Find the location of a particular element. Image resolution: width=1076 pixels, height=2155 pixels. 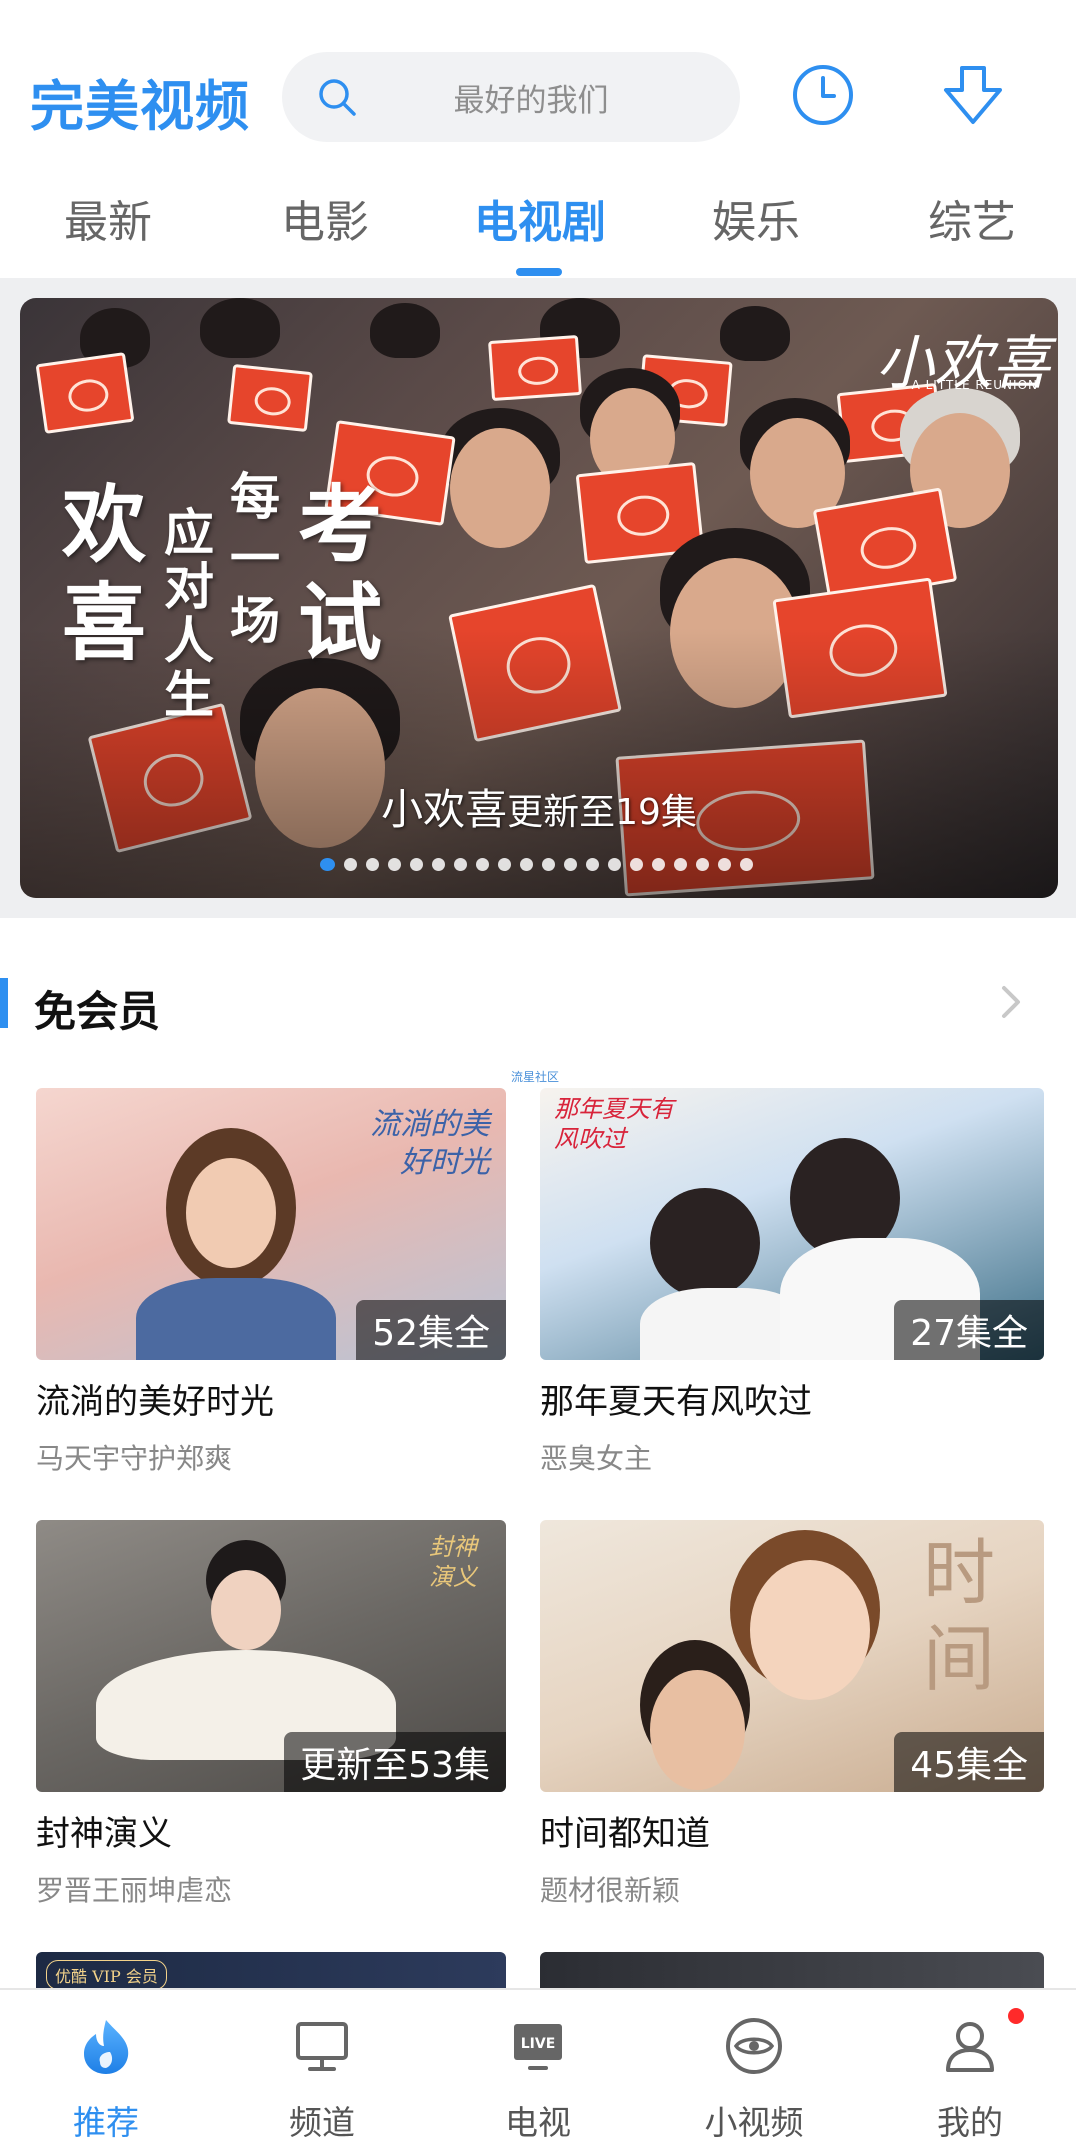

video-thumbnail: 那年夏天有风吹过 27集全 is located at coordinates (792, 1224).